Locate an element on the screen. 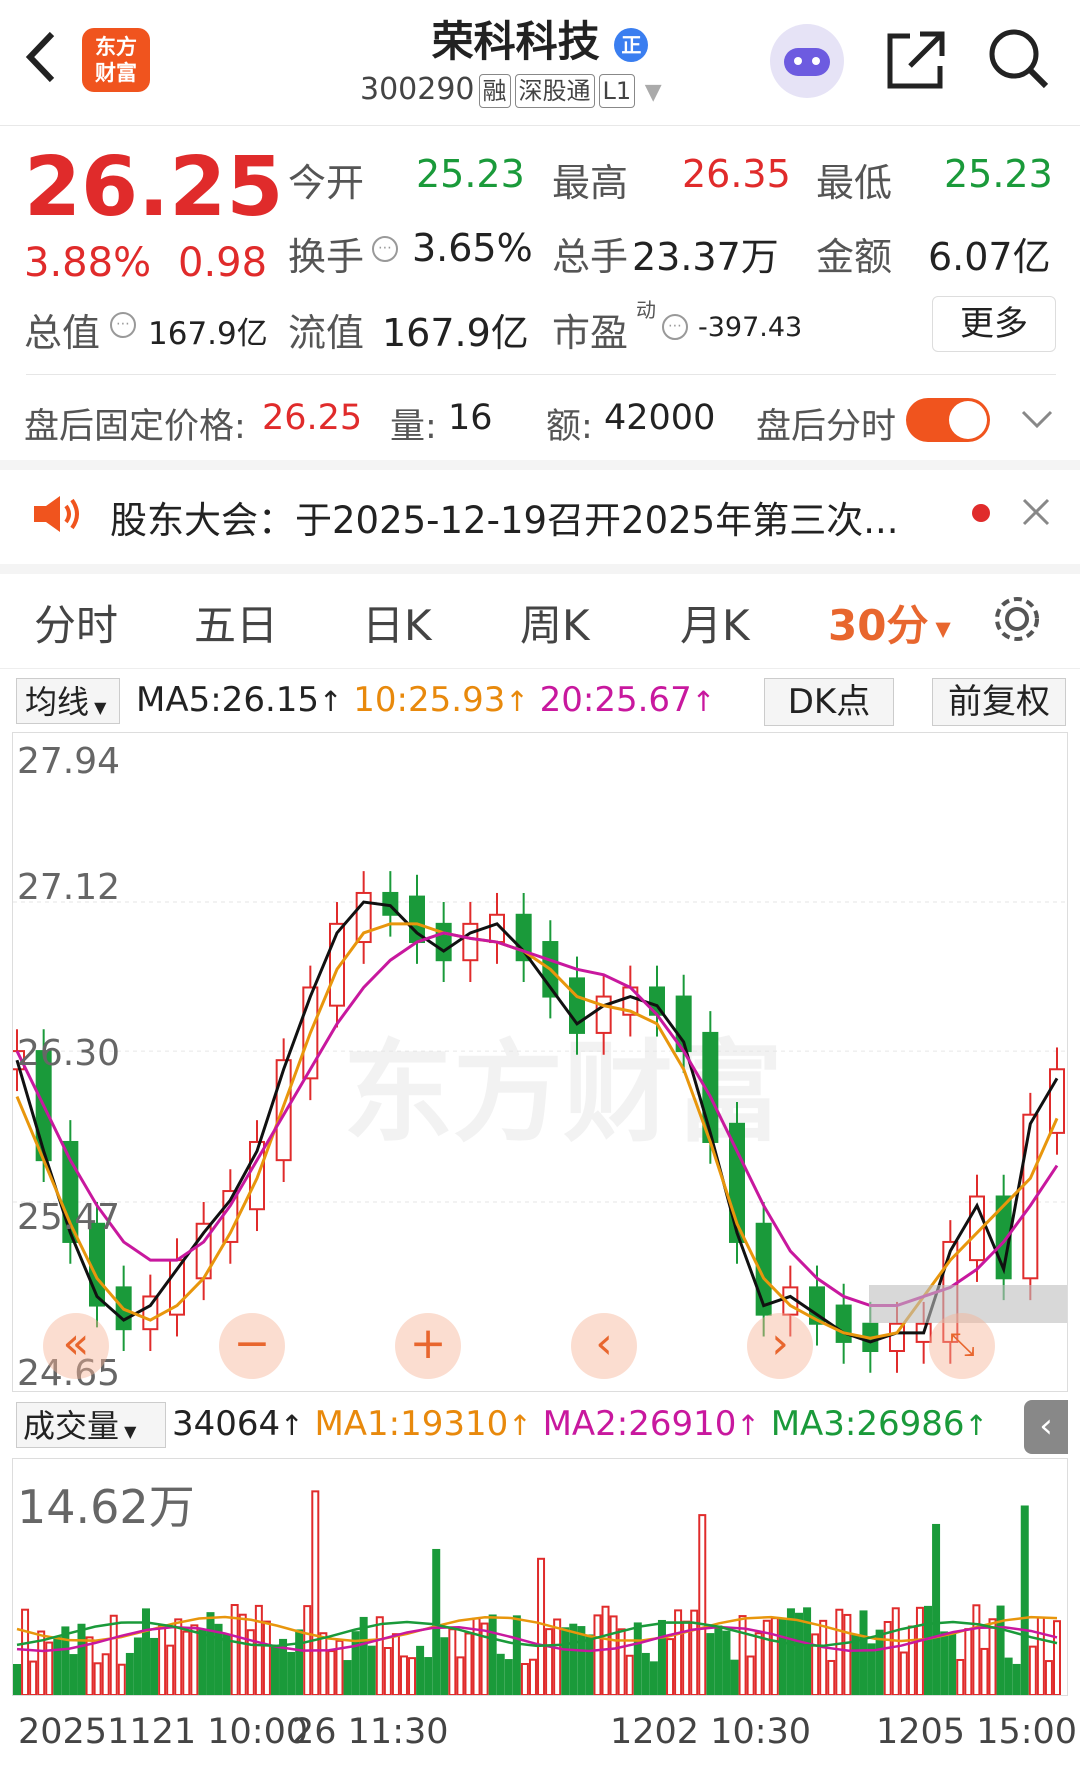  change-value: 0.98 is located at coordinates (223, 263).